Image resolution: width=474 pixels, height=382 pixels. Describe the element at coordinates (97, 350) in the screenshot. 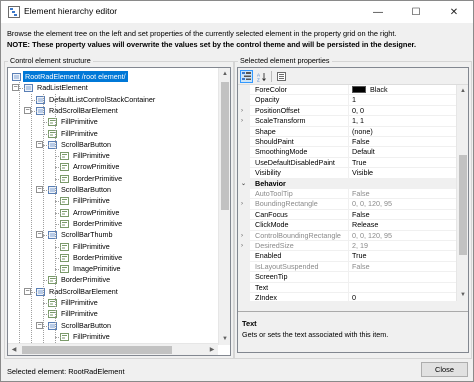

I see `tree-hscroll-thumb` at that location.